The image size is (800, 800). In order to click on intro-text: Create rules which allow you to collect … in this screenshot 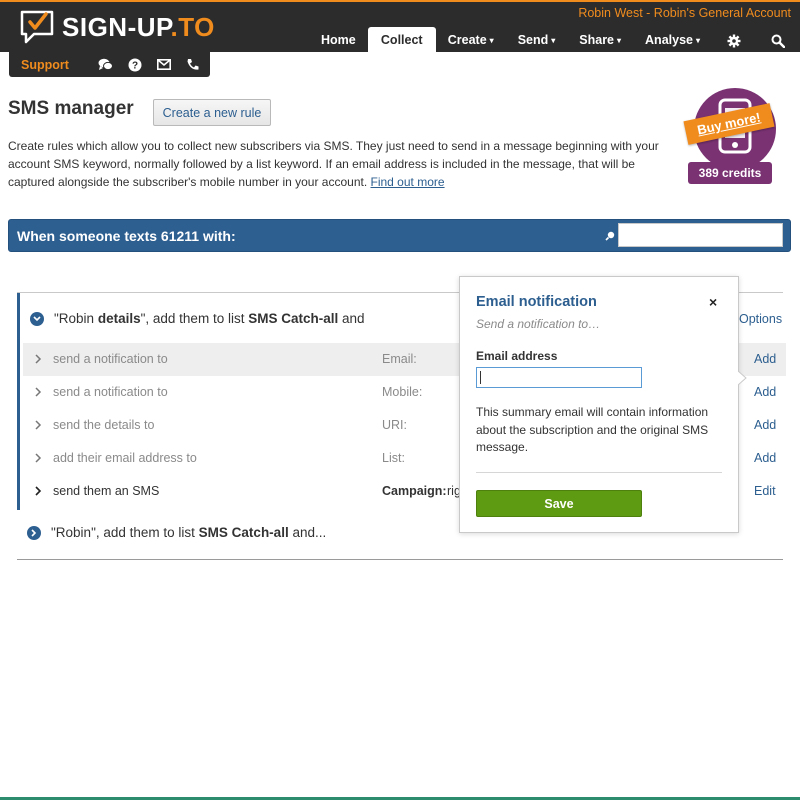, I will do `click(333, 164)`.